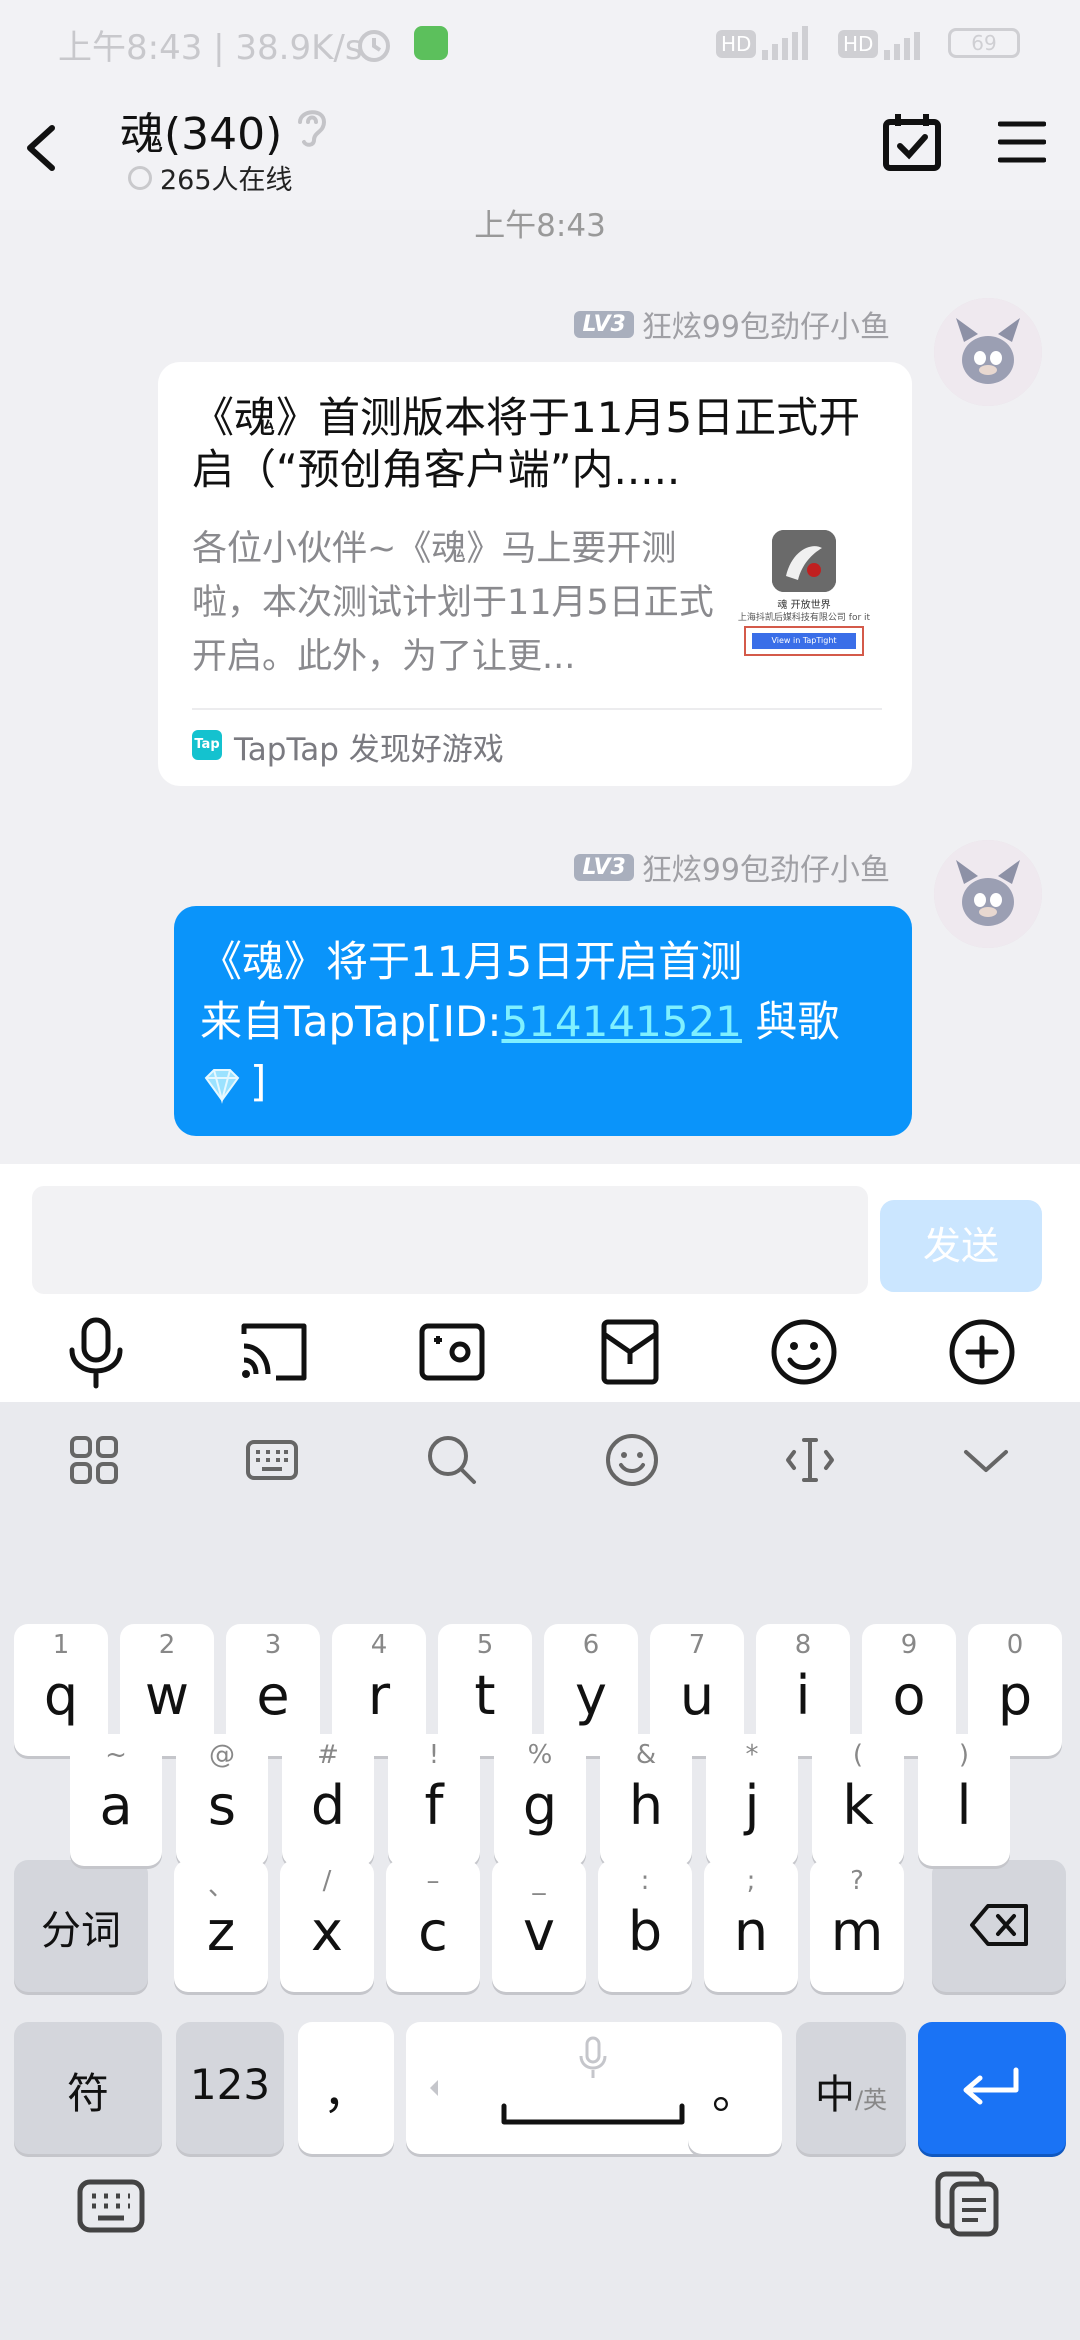 Image resolution: width=1080 pixels, height=2340 pixels. What do you see at coordinates (790, 1021) in the screenshot?
I see `message-suffix: 與歌` at bounding box center [790, 1021].